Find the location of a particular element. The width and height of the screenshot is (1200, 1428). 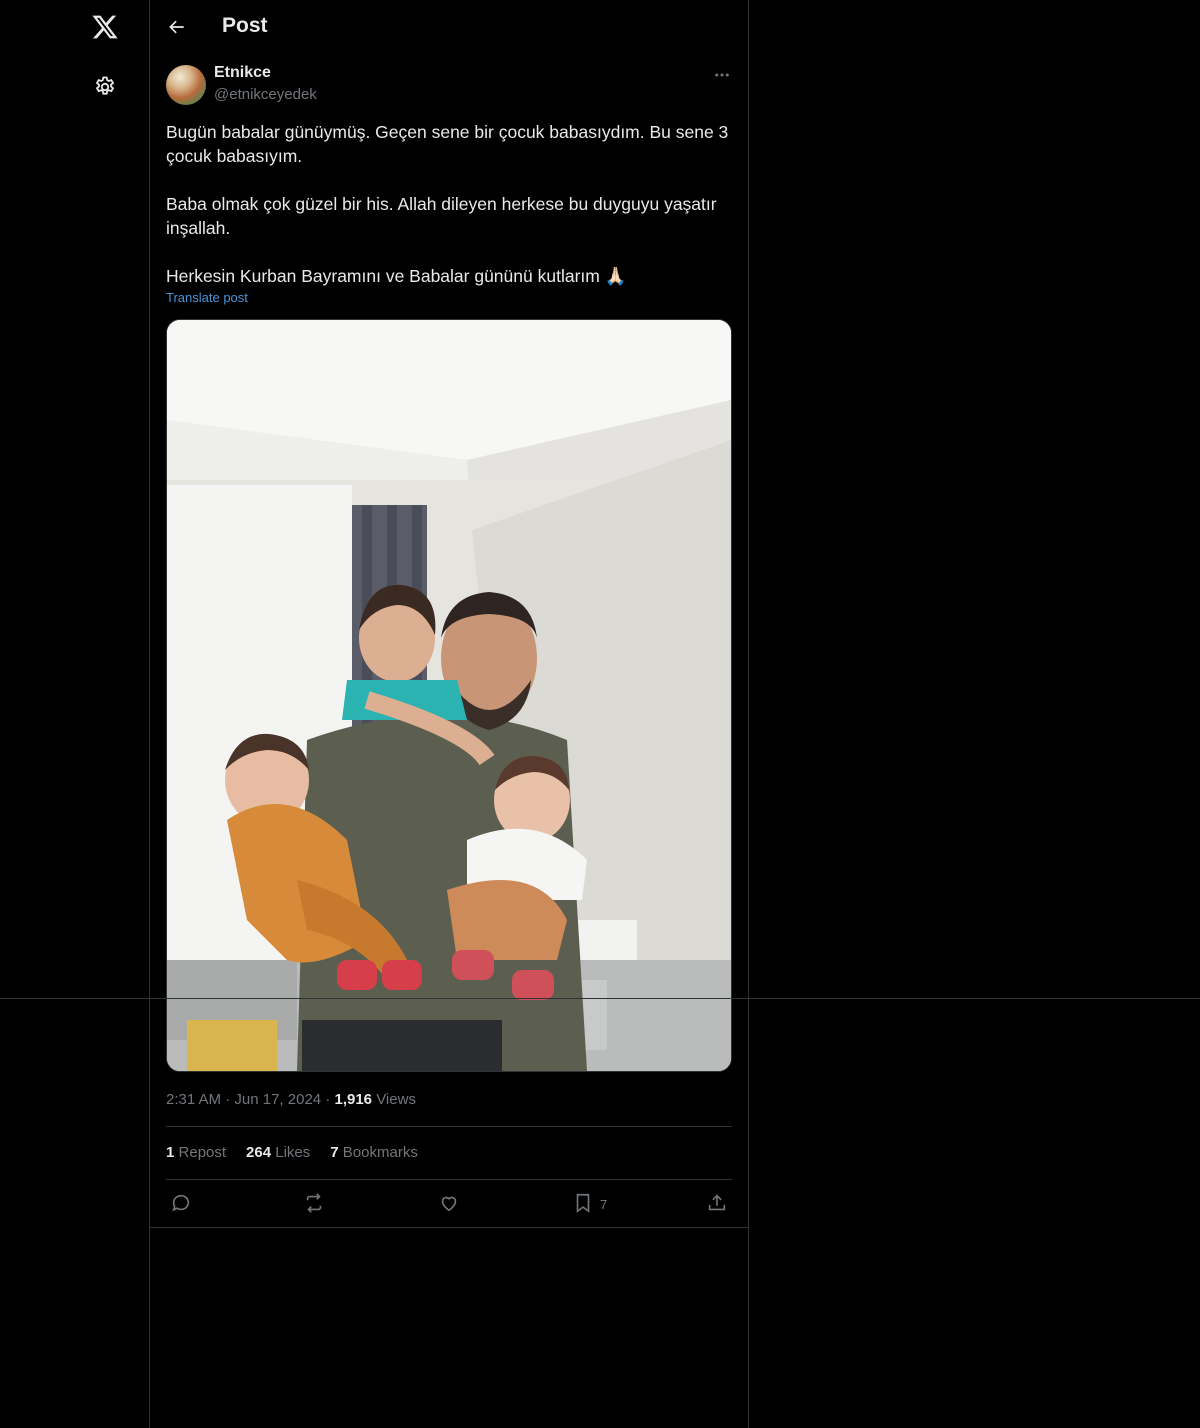

post-meta: 2:31 AM · Jun 17, 2024 · 1,916 Views is located at coordinates (291, 1099).